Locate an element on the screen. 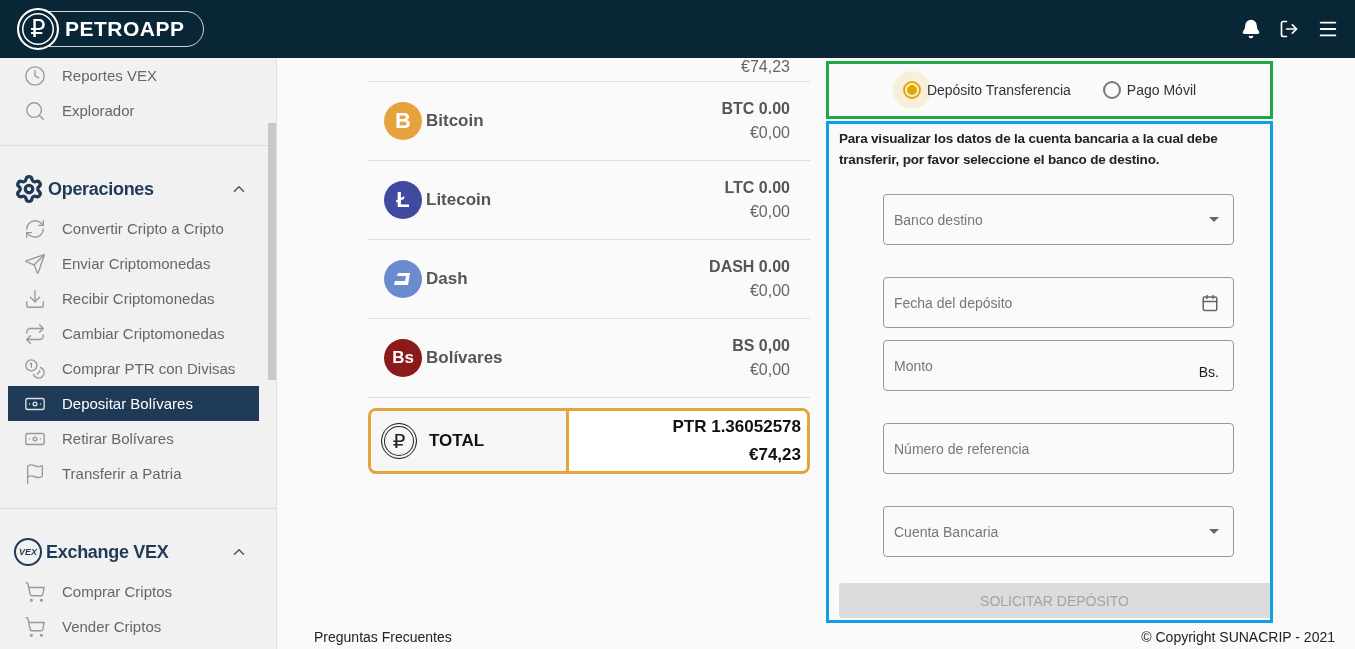  total-label: TOTAL is located at coordinates (457, 441).